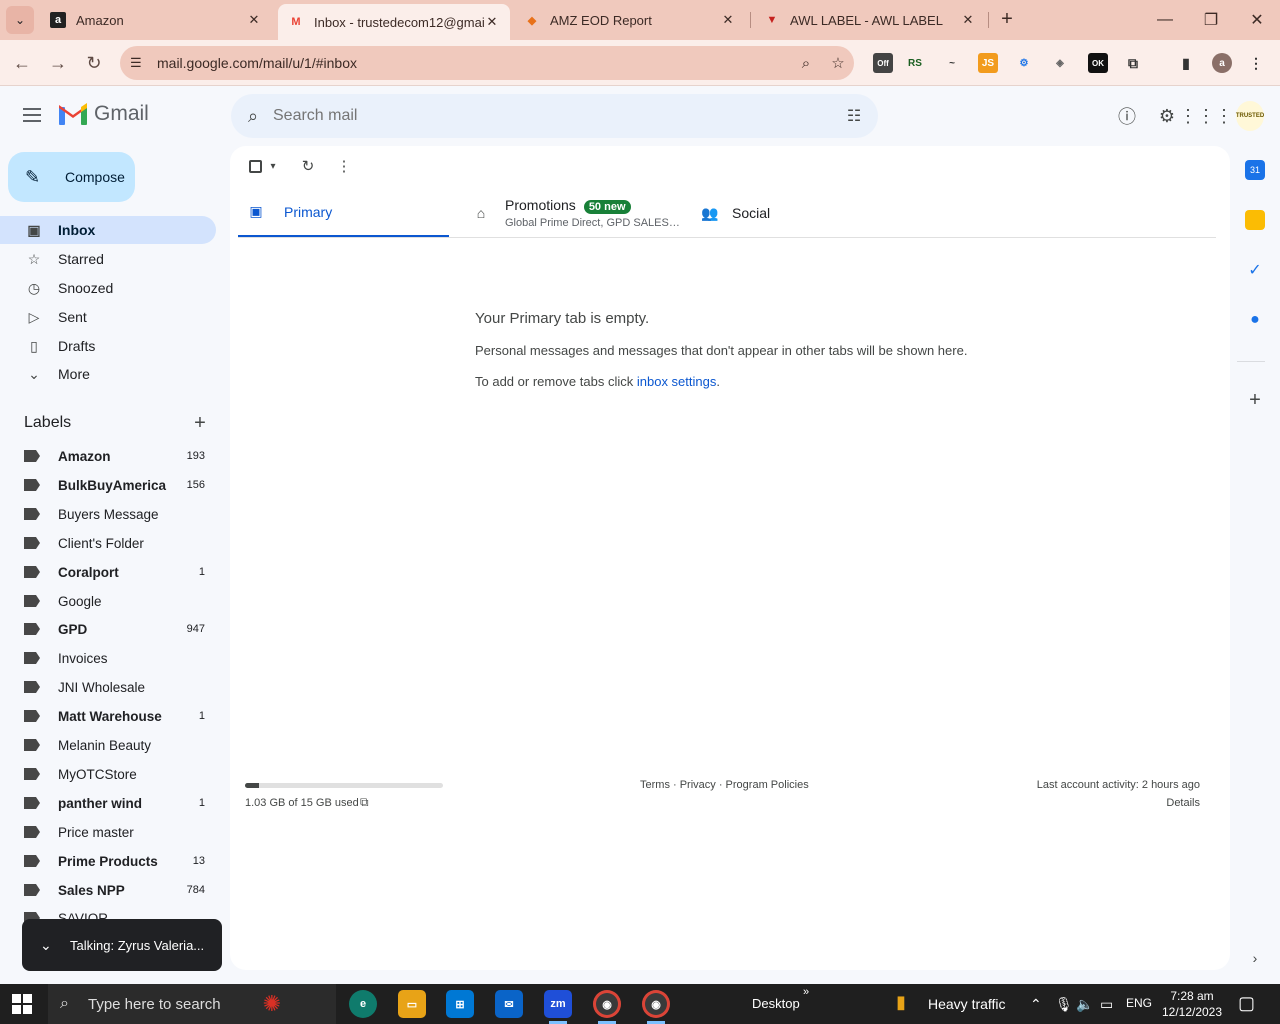  I want to click on toolbar-overflow-icon: », so click(806, 992).